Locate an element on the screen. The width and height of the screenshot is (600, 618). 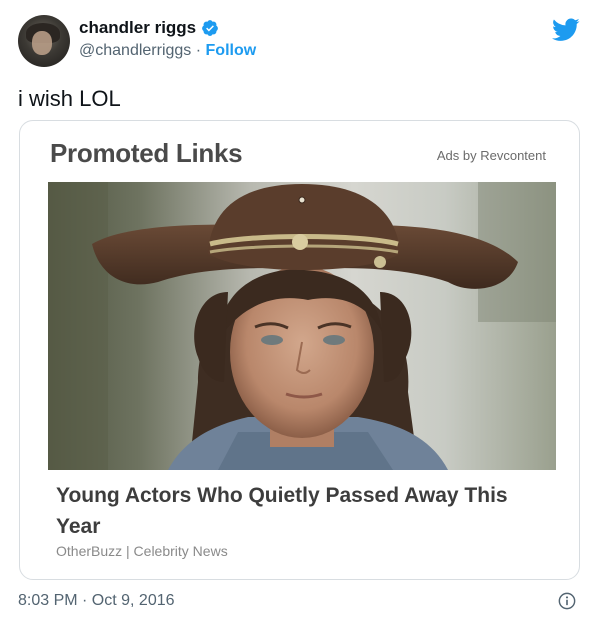
info-icon is located at coordinates (567, 601).